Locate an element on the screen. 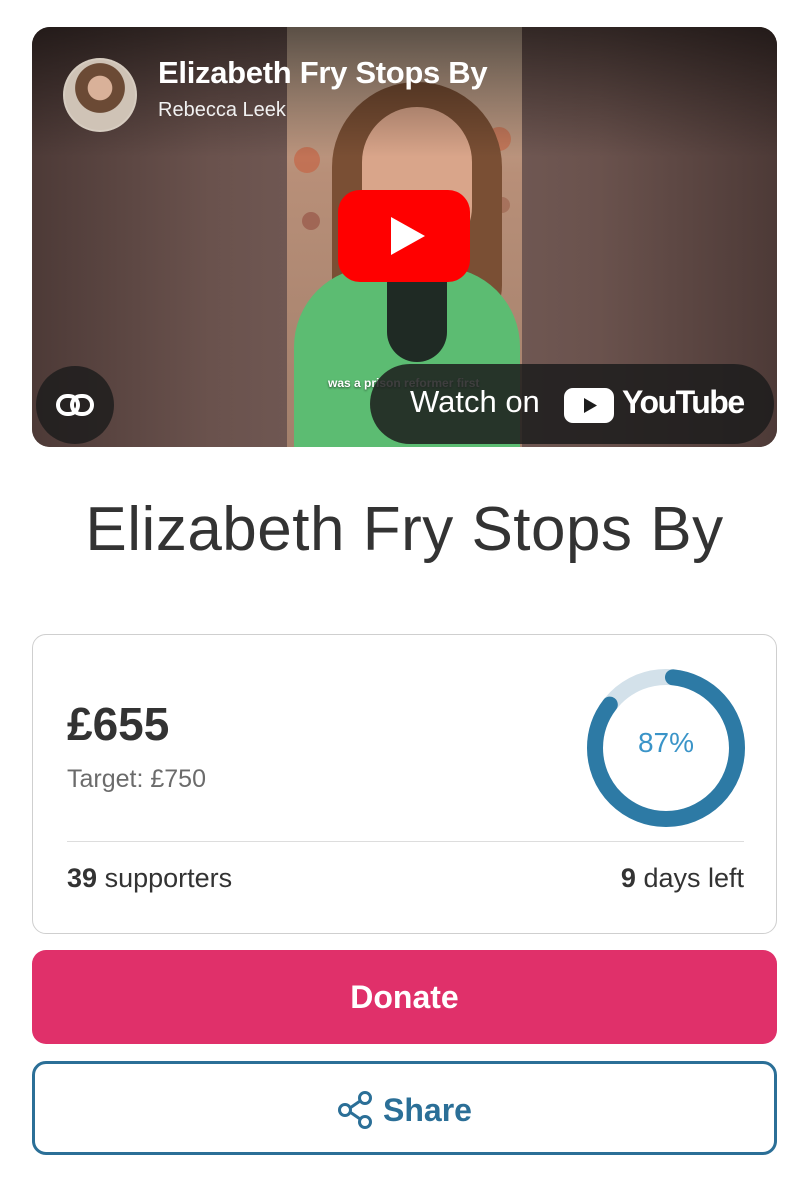  share-icon is located at coordinates (355, 1109).